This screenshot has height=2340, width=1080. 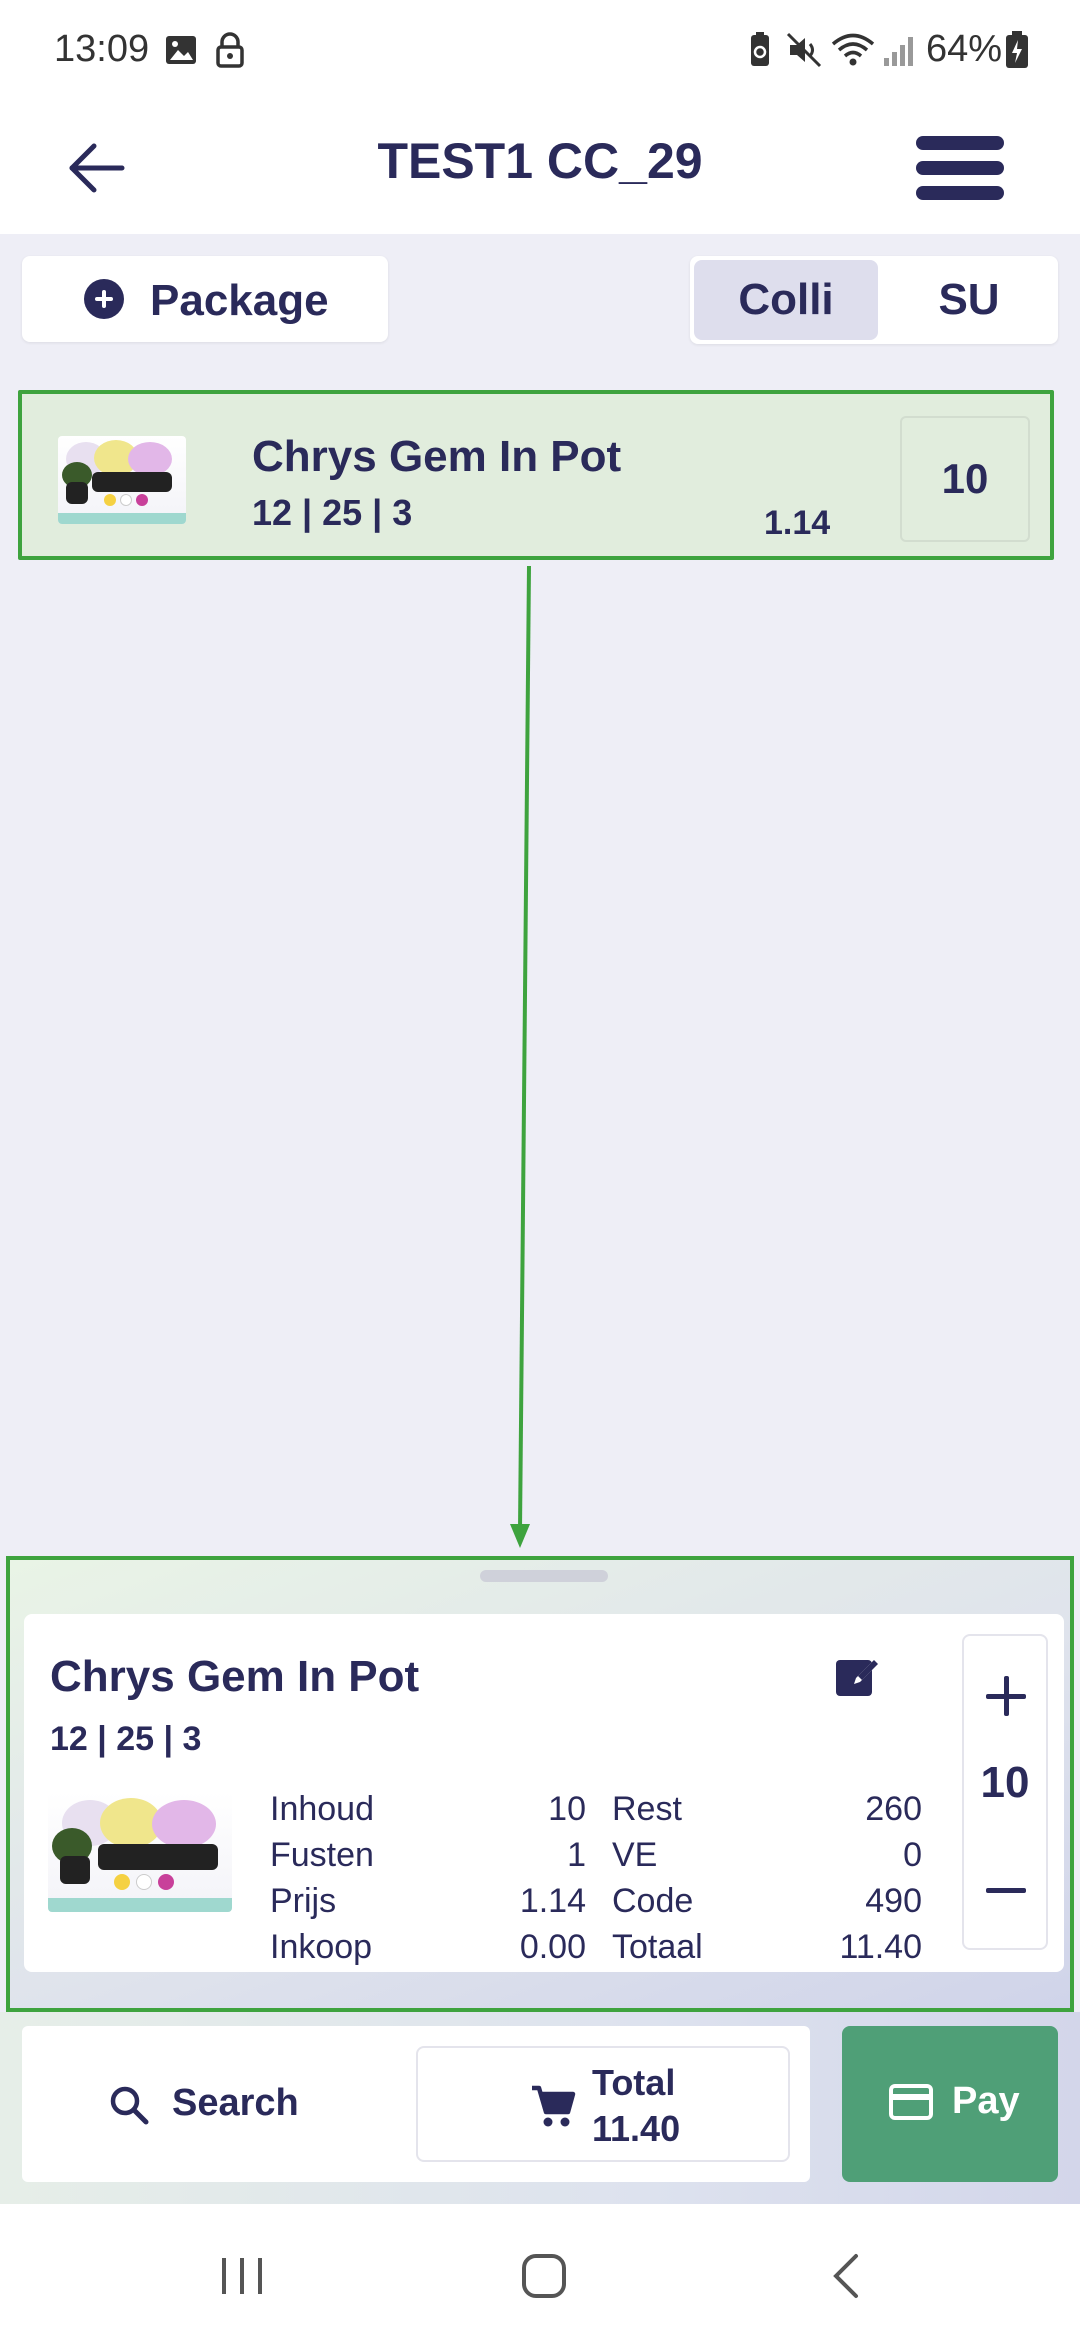 I want to click on search-button: Search, so click(x=232, y=2102).